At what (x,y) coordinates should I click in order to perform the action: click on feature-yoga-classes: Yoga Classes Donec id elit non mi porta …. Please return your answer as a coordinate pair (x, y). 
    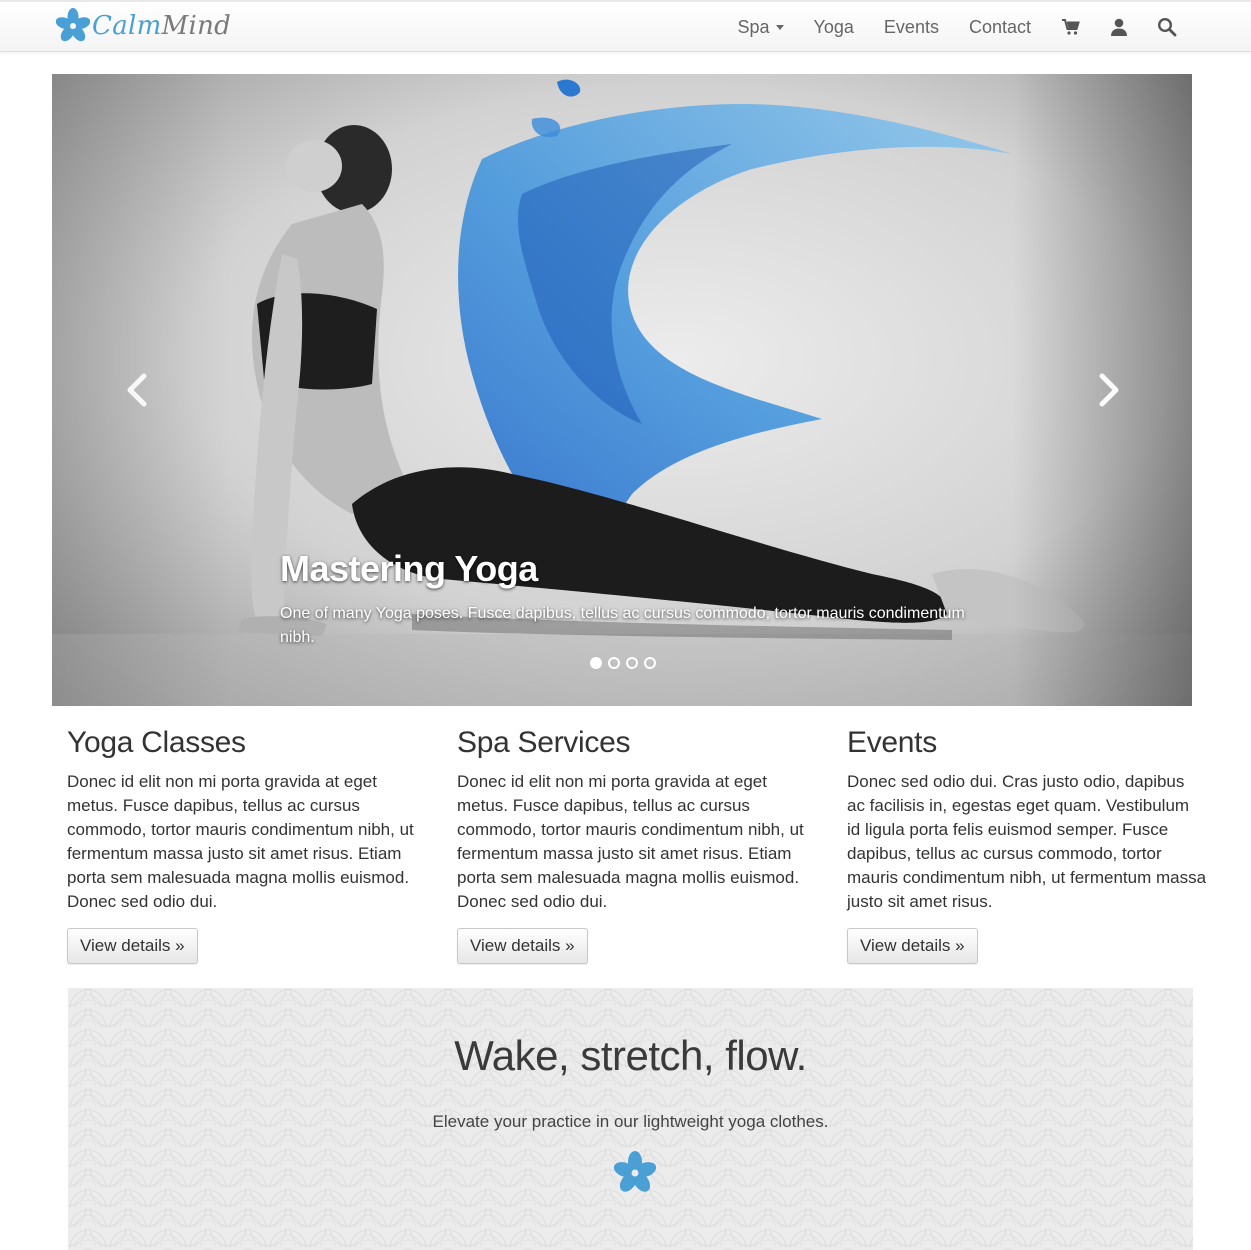
    Looking at the image, I should click on (247, 845).